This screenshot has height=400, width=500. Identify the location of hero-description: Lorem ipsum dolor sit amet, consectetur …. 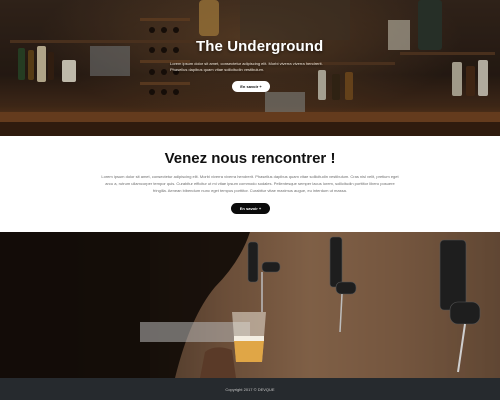
(246, 66).